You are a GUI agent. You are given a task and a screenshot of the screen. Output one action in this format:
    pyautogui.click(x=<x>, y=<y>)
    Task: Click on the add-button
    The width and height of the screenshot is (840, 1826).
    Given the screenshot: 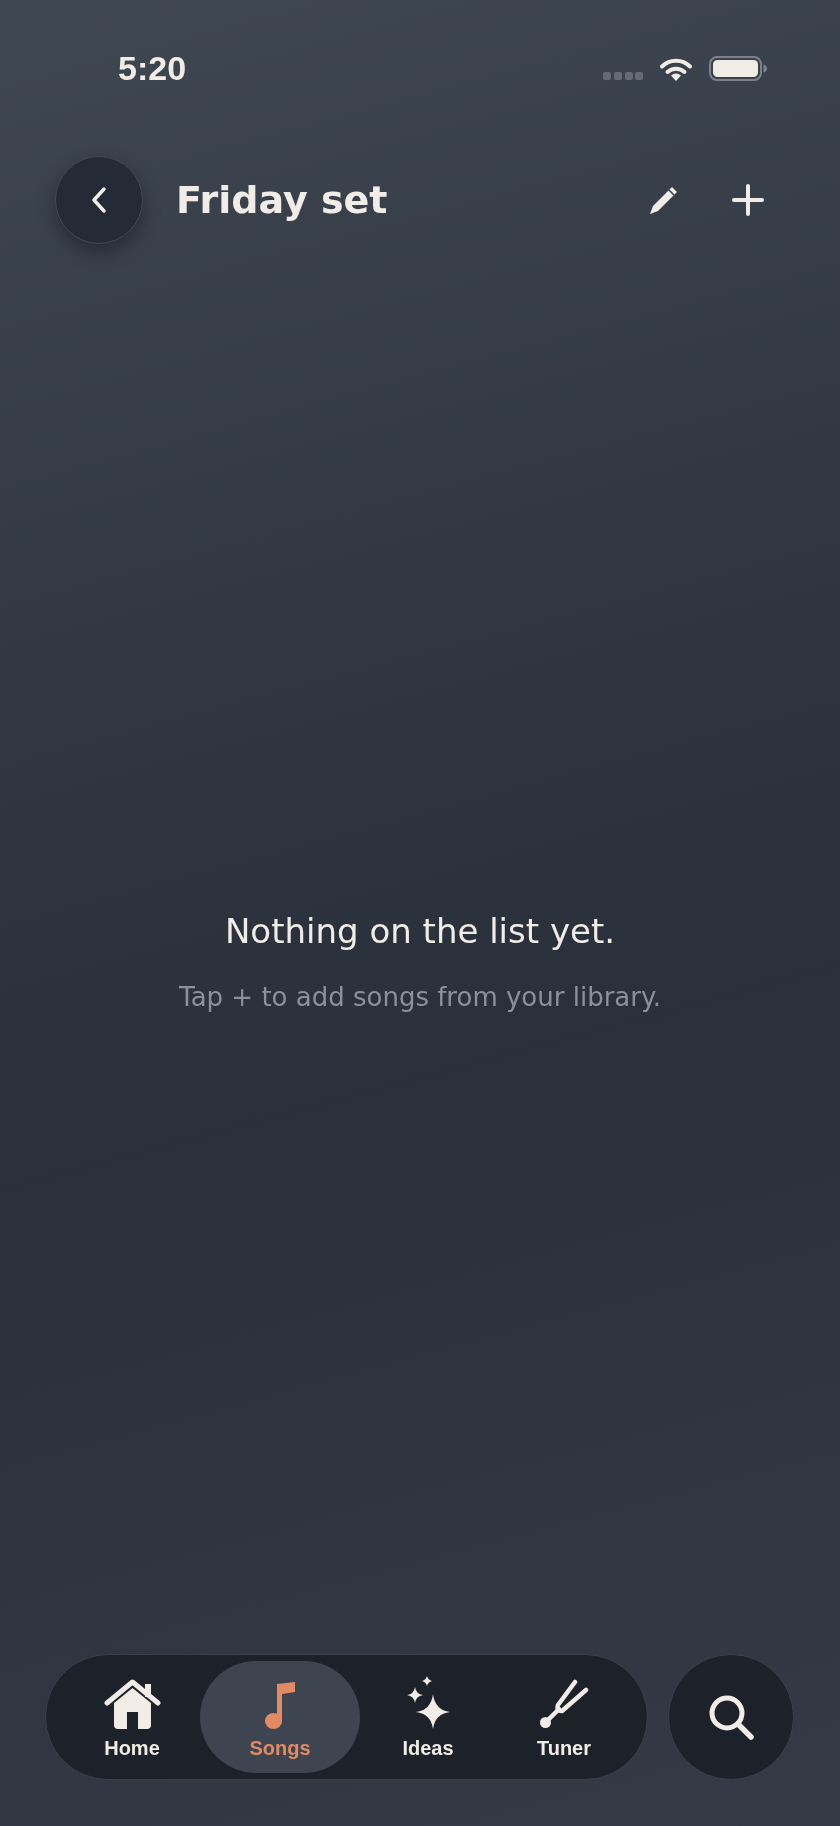 What is the action you would take?
    pyautogui.click(x=748, y=200)
    